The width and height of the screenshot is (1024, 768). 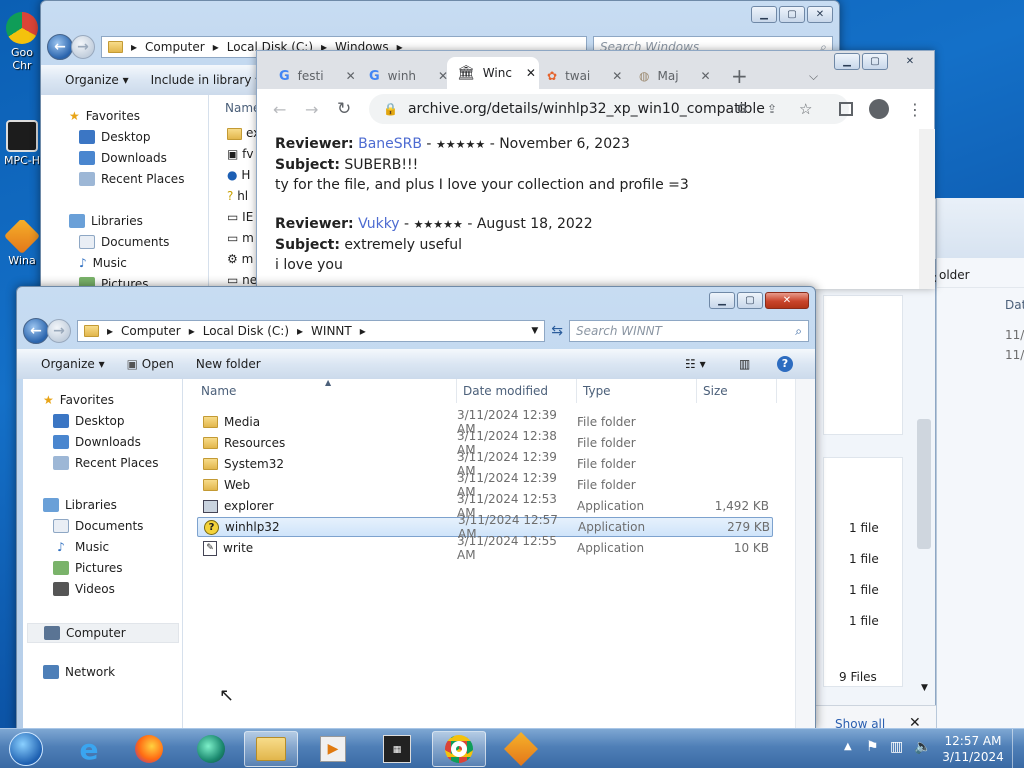 I want to click on taskbar-firefox, so click(x=149, y=749).